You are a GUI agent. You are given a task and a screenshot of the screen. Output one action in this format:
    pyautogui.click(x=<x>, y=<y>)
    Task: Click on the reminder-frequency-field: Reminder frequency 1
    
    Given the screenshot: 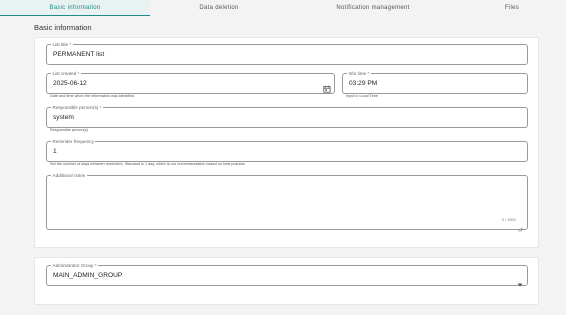 What is the action you would take?
    pyautogui.click(x=287, y=150)
    